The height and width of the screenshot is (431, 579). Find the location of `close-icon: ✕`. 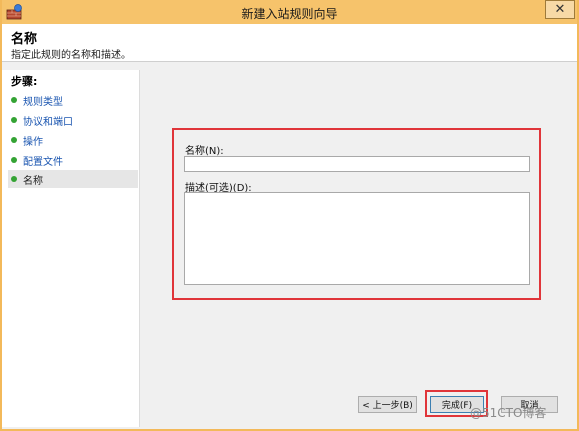

close-icon: ✕ is located at coordinates (560, 9).